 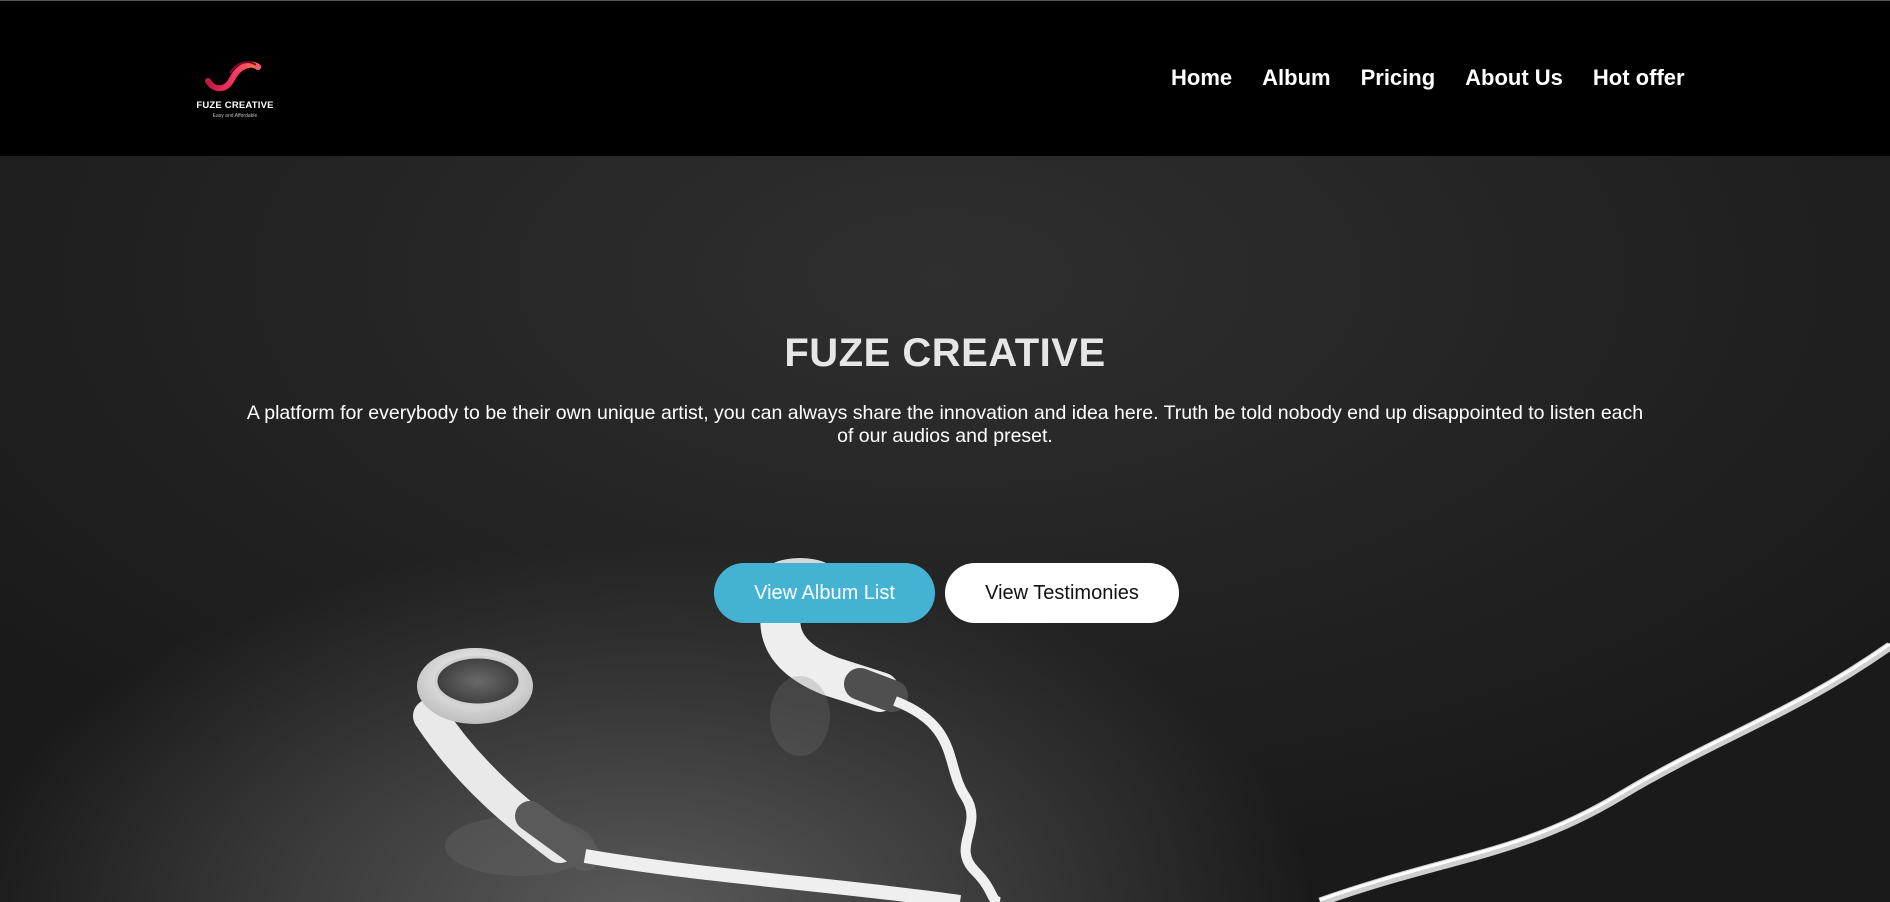 What do you see at coordinates (1201, 78) in the screenshot?
I see `nav-home: Home` at bounding box center [1201, 78].